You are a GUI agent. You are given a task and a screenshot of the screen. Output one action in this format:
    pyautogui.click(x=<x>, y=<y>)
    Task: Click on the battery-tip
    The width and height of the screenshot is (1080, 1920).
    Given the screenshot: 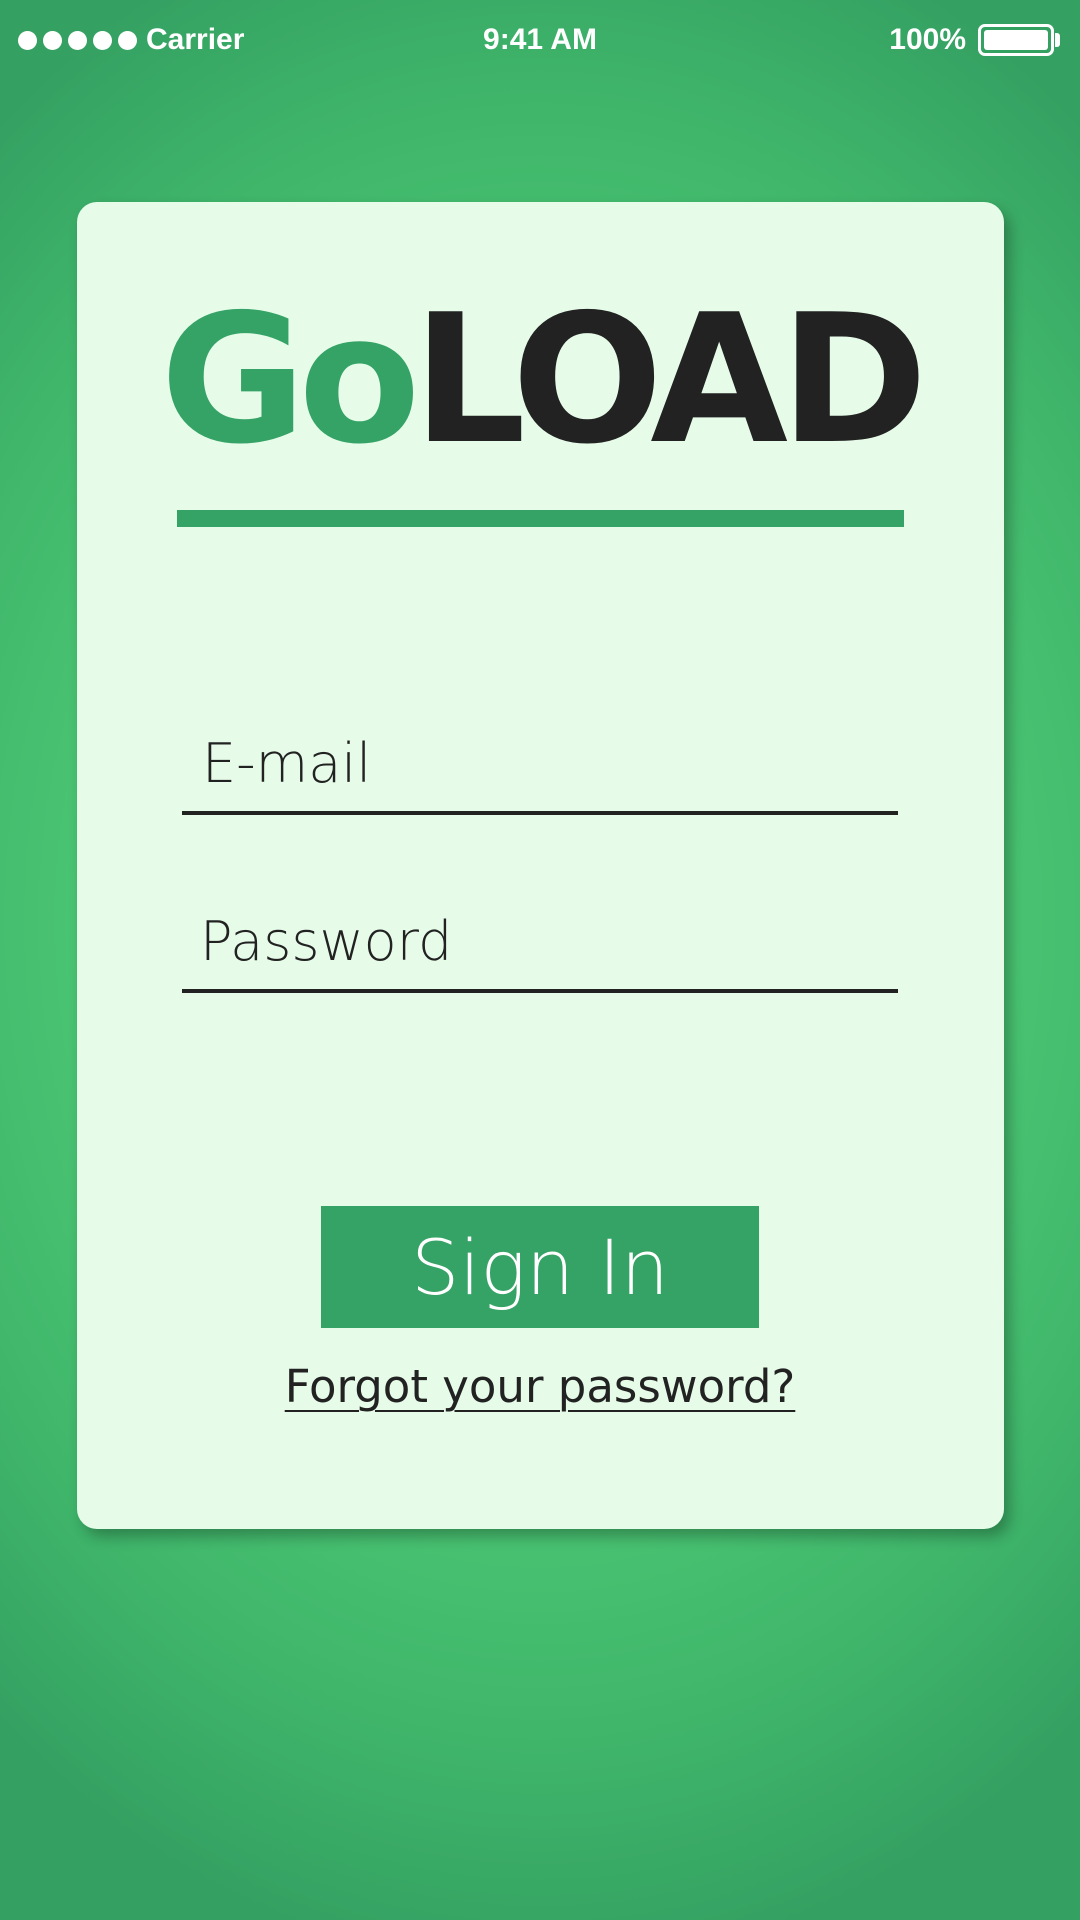 What is the action you would take?
    pyautogui.click(x=1057, y=40)
    